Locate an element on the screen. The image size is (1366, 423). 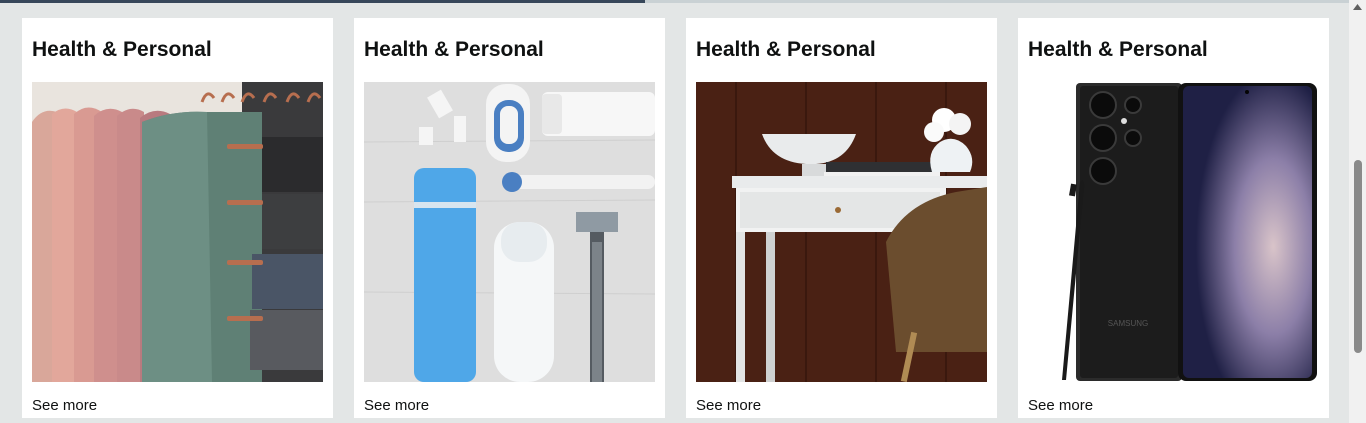
vertical-scrollbar is located at coordinates (1357, 211).